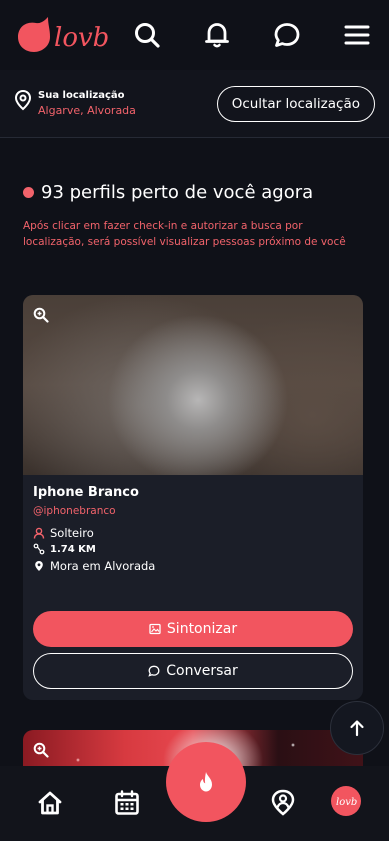  Describe the element at coordinates (86, 492) in the screenshot. I see `profile-name: Iphone Branco` at that location.